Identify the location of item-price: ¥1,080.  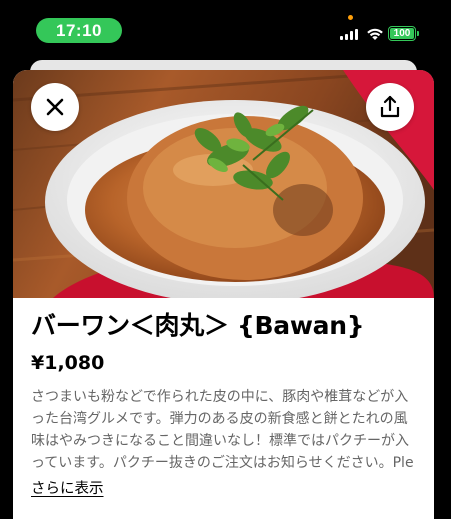
(68, 363).